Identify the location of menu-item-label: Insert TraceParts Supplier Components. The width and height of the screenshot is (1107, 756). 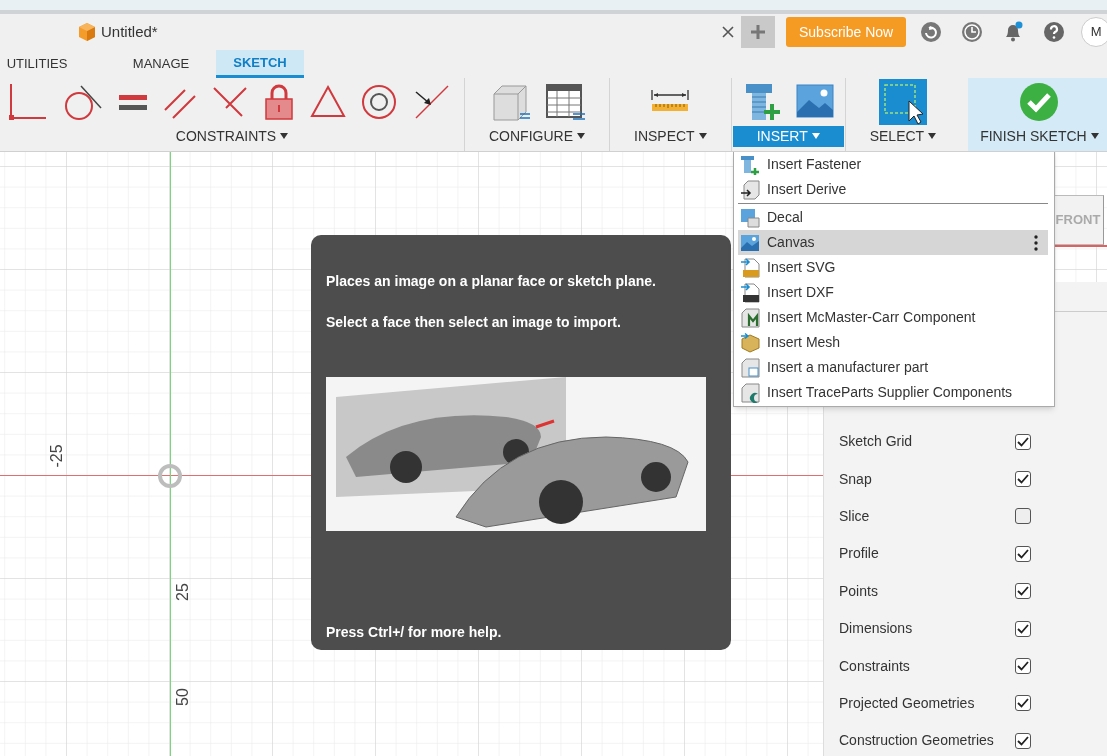
(890, 392).